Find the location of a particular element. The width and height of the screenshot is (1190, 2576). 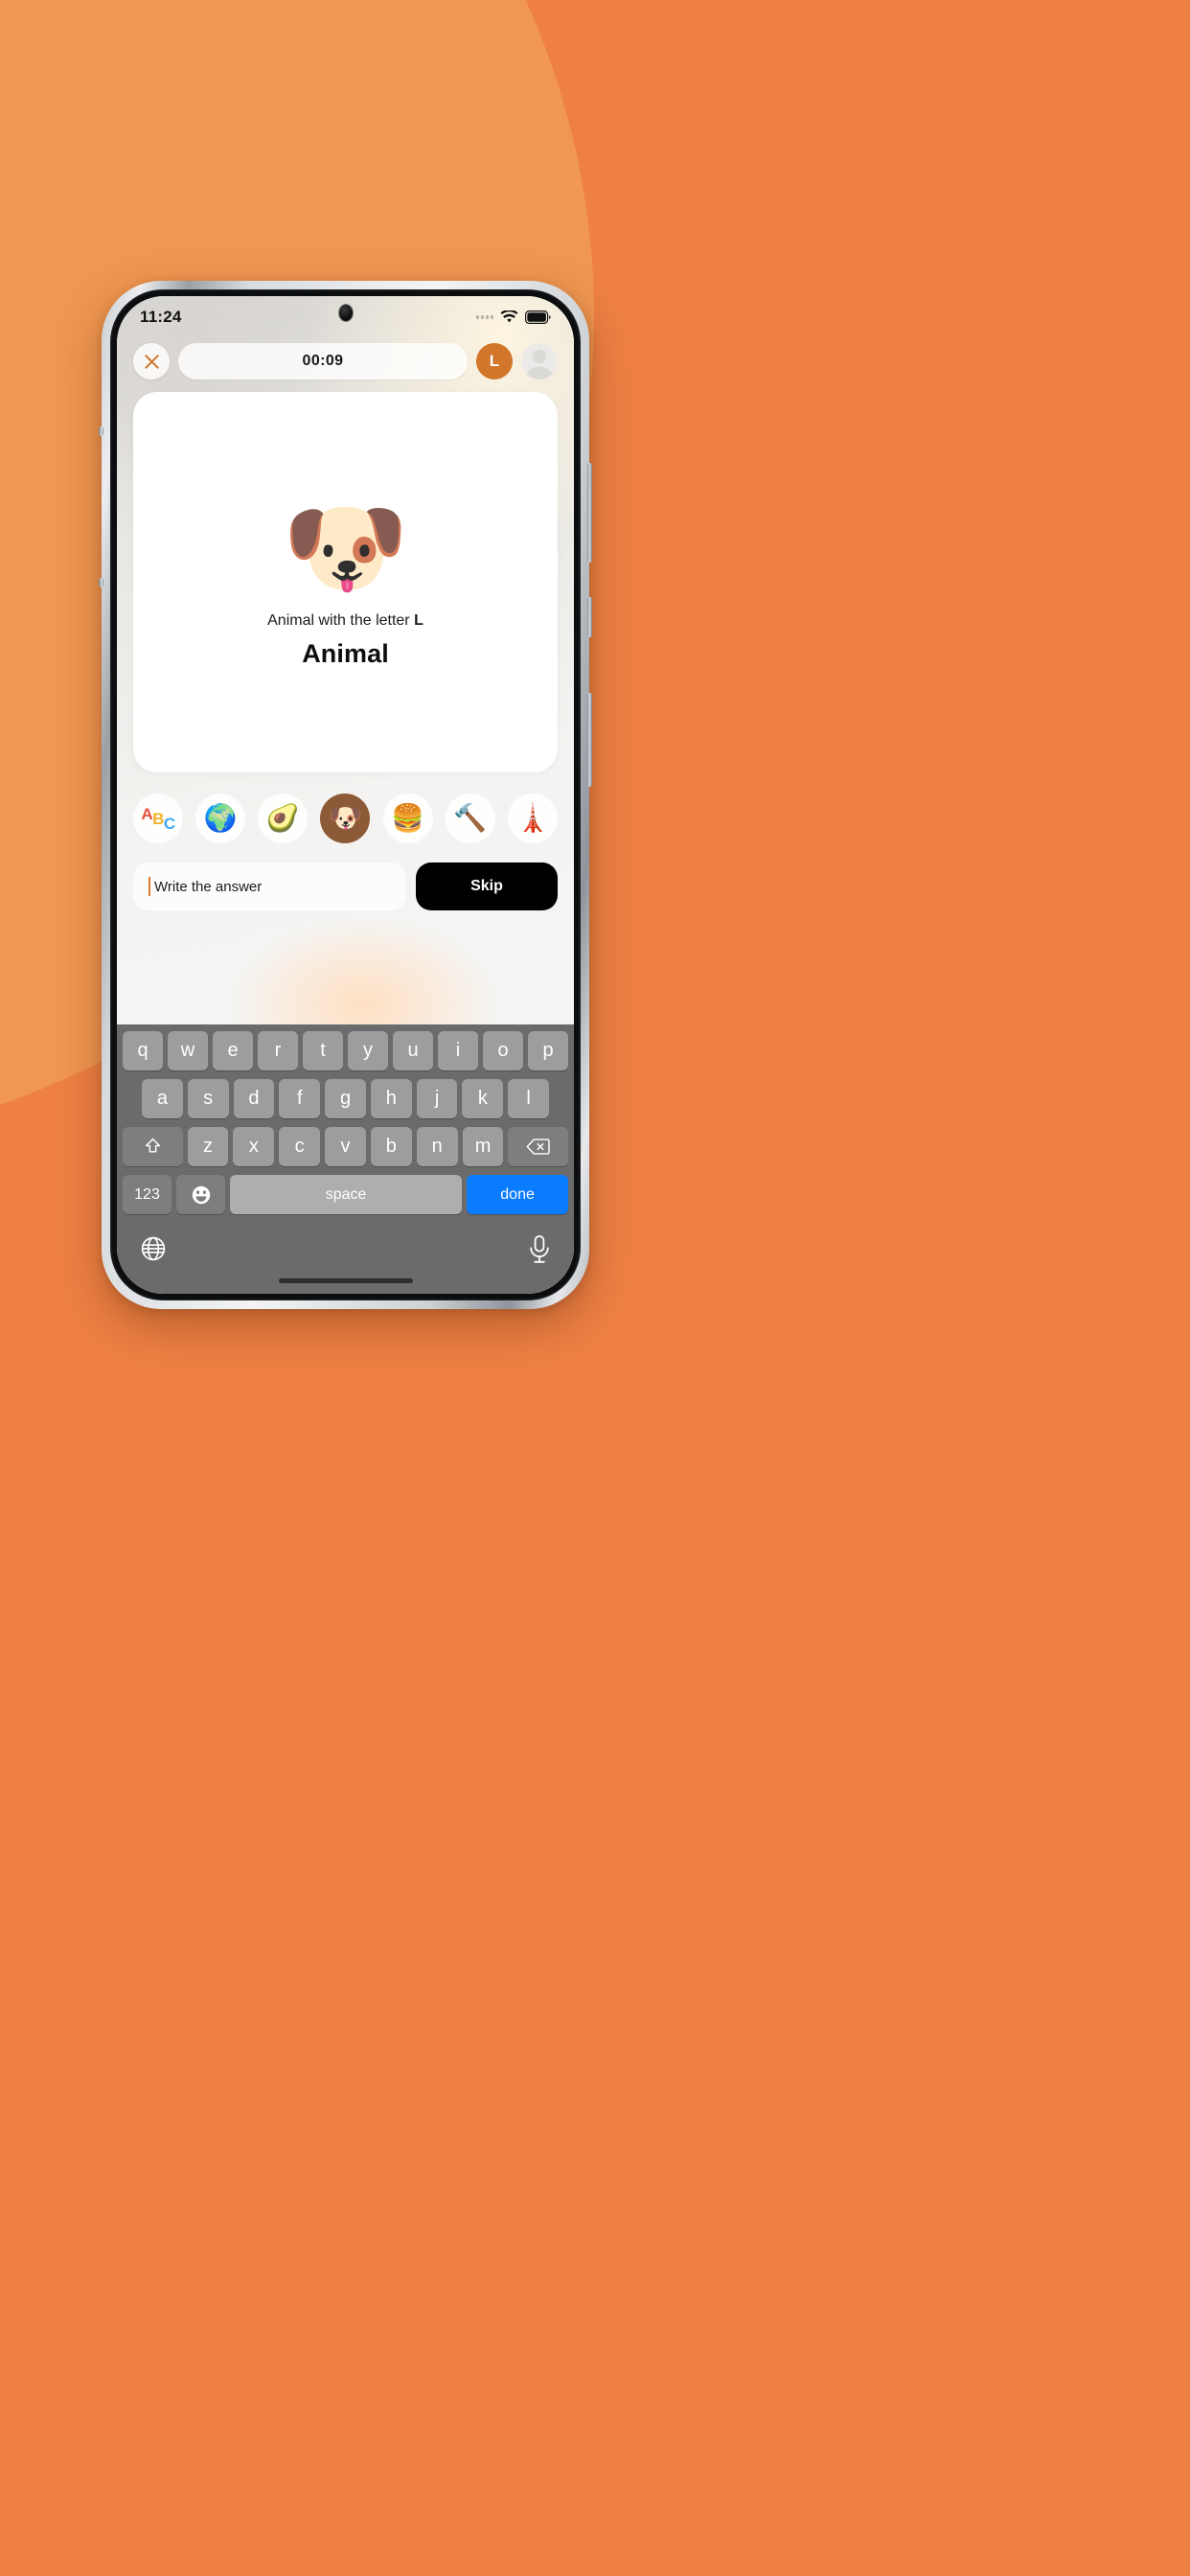

category-selector-row: ABC 🌍 🥑 🐶 🍔 🔨 🗼 is located at coordinates (346, 807).